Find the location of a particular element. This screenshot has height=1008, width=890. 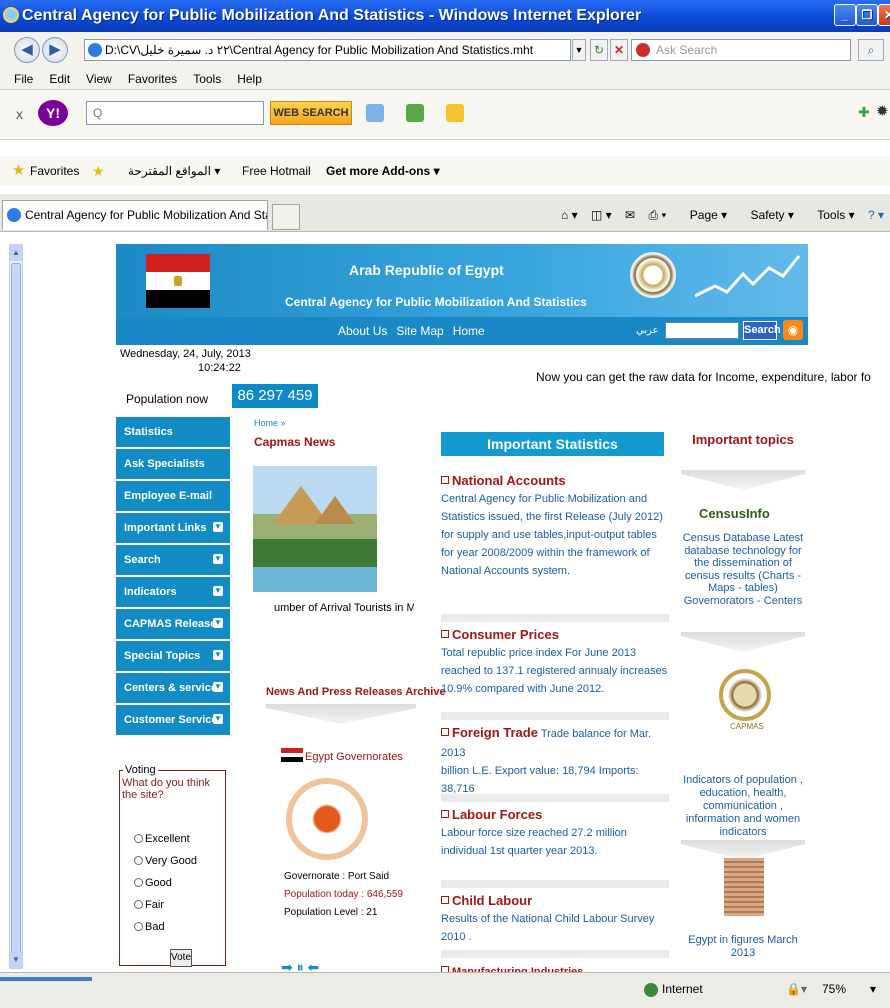

statistic-divider is located at coordinates (555, 954).